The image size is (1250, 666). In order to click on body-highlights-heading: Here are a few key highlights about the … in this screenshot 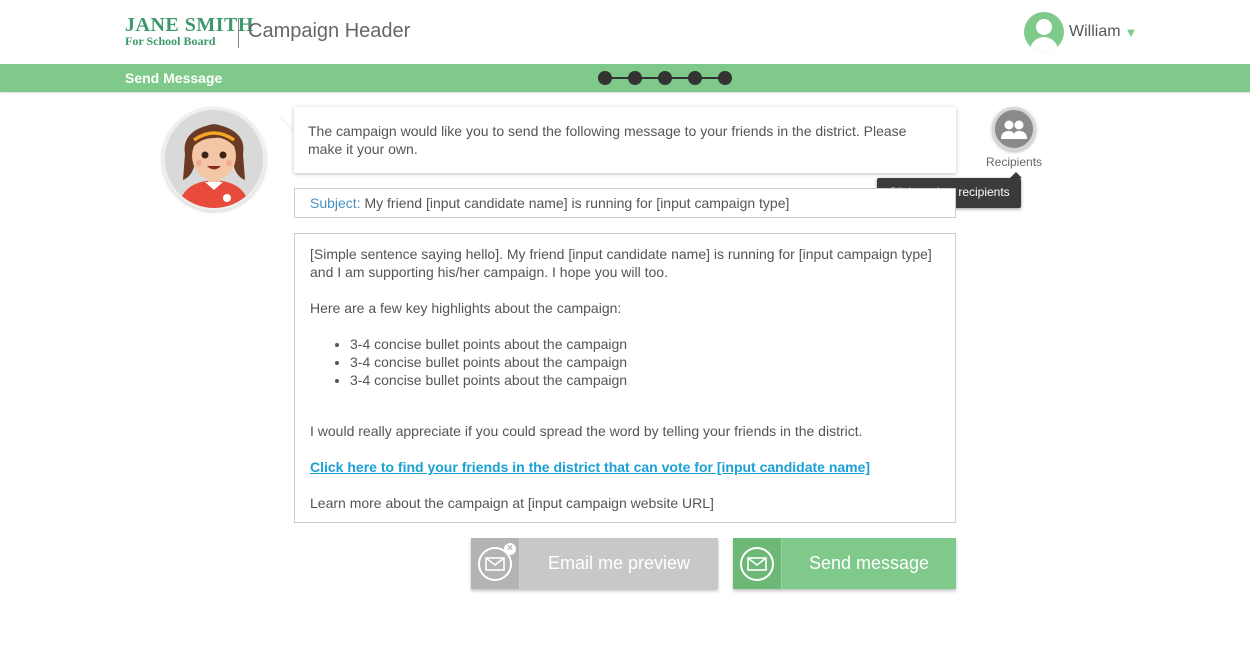, I will do `click(625, 308)`.